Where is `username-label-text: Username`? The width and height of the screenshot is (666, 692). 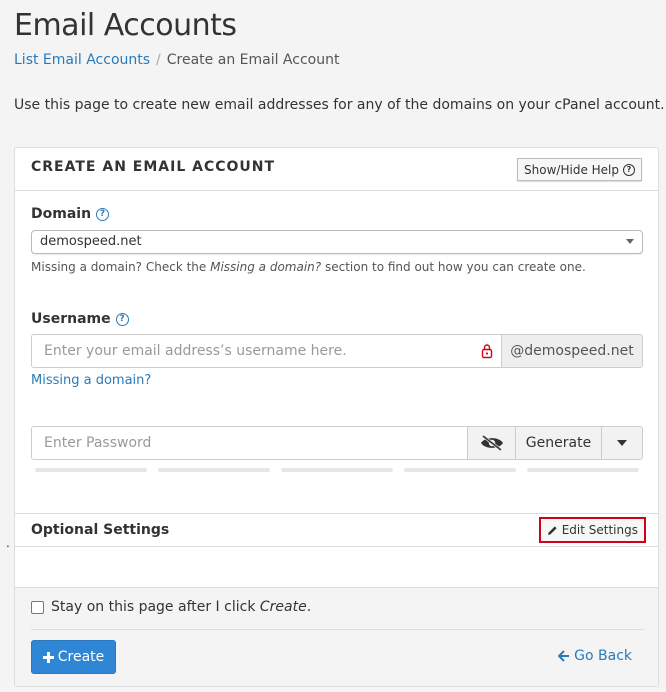
username-label-text: Username is located at coordinates (71, 319).